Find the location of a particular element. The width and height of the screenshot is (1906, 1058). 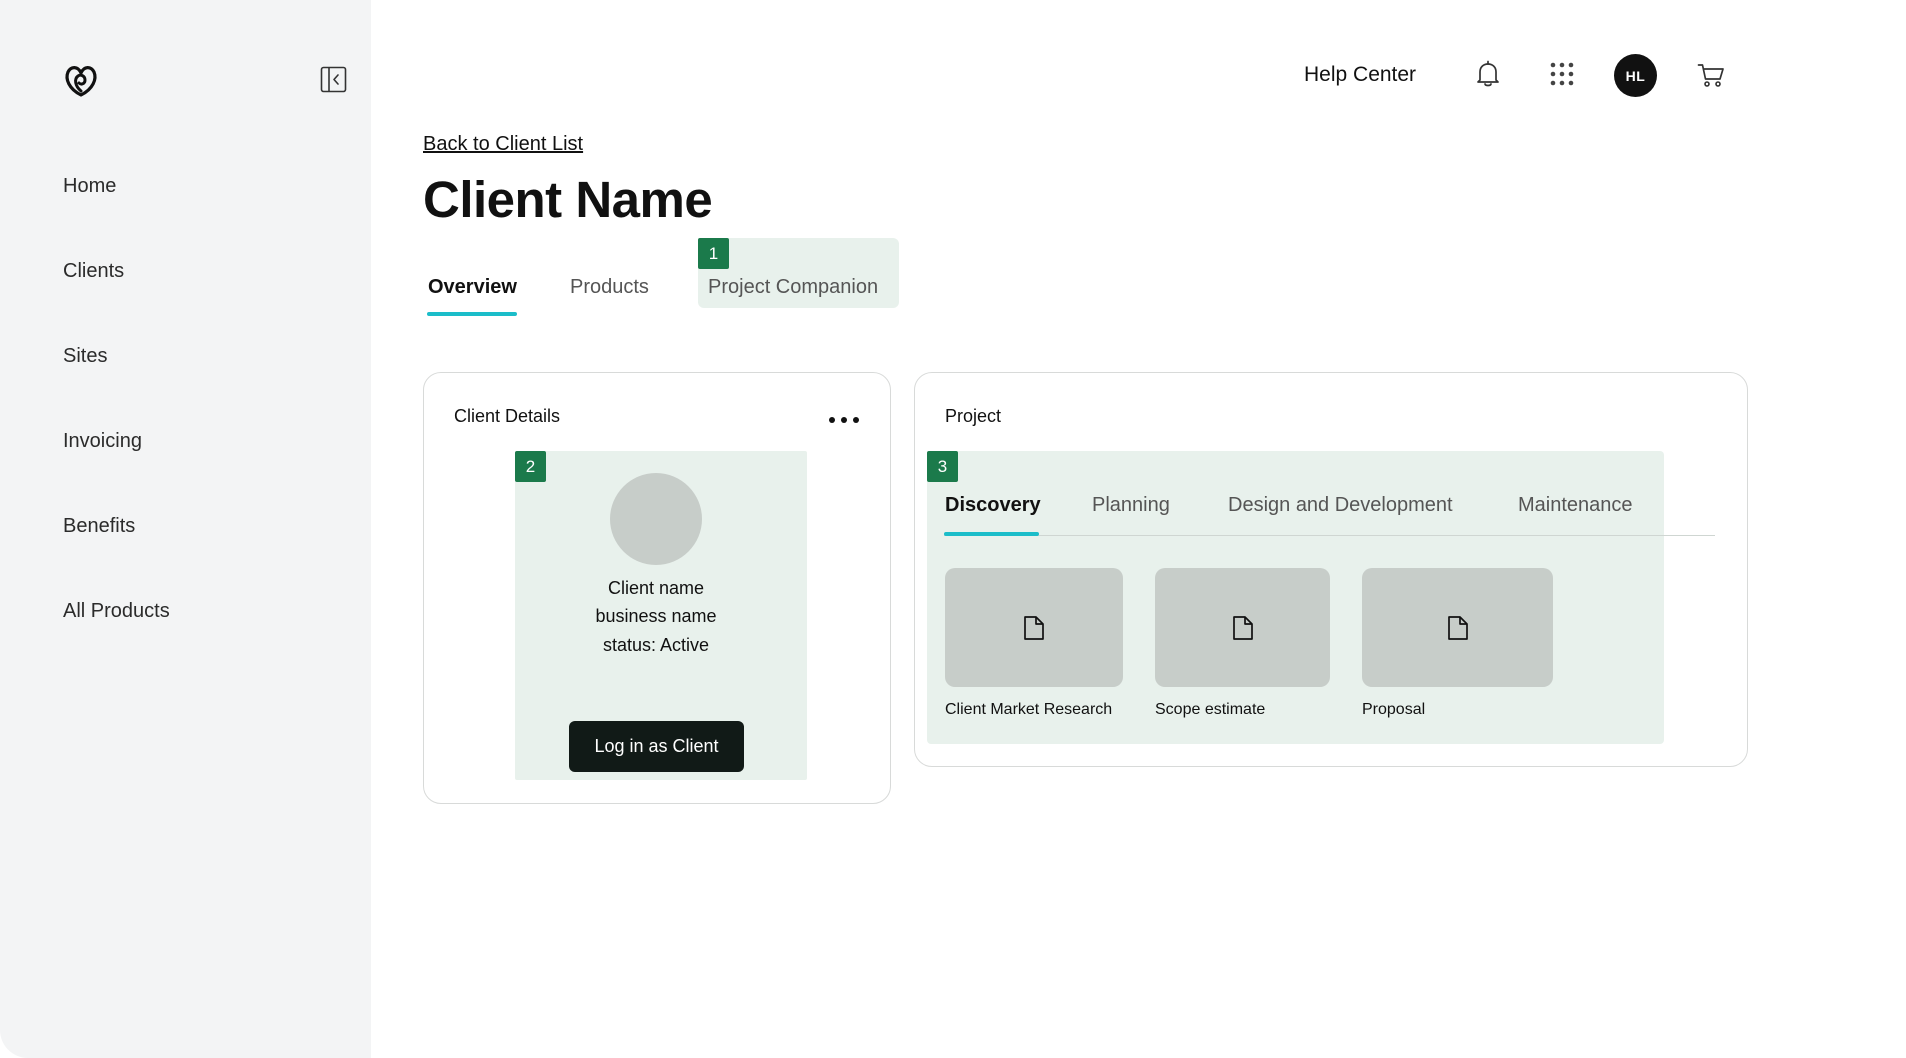

back-to-client-list-link: Back to Client List is located at coordinates (503, 144).